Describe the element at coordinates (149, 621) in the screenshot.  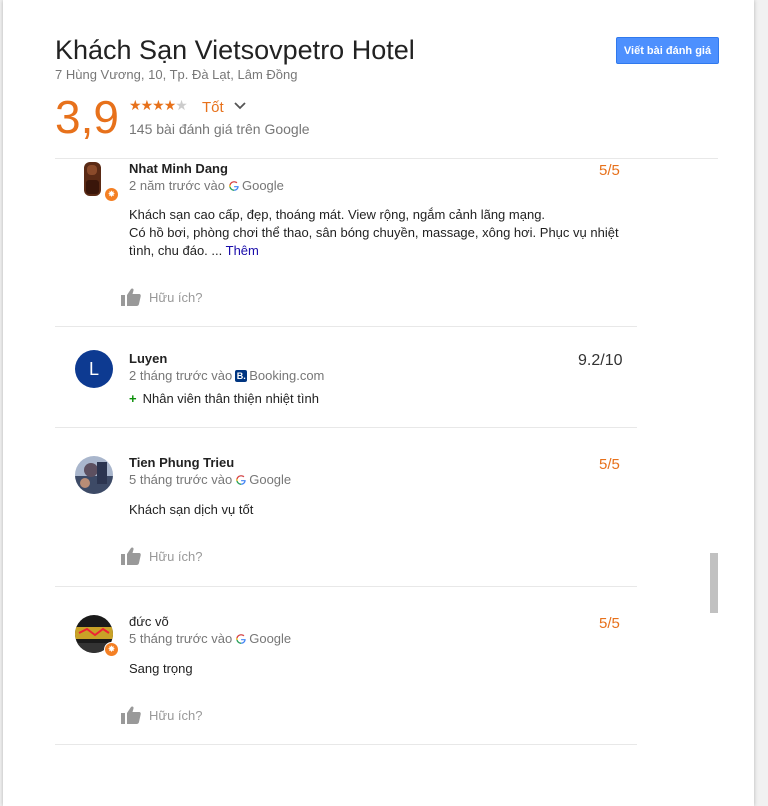
I see `review-author: đức võ` at that location.